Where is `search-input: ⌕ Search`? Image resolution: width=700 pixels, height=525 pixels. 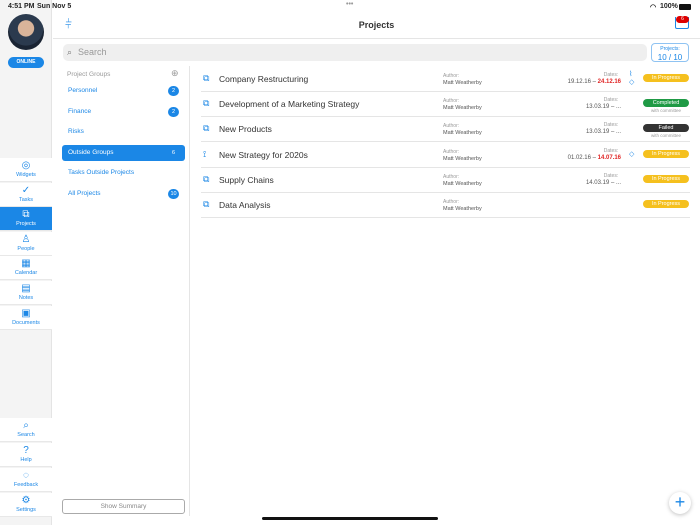
search-input: ⌕ Search is located at coordinates (355, 52).